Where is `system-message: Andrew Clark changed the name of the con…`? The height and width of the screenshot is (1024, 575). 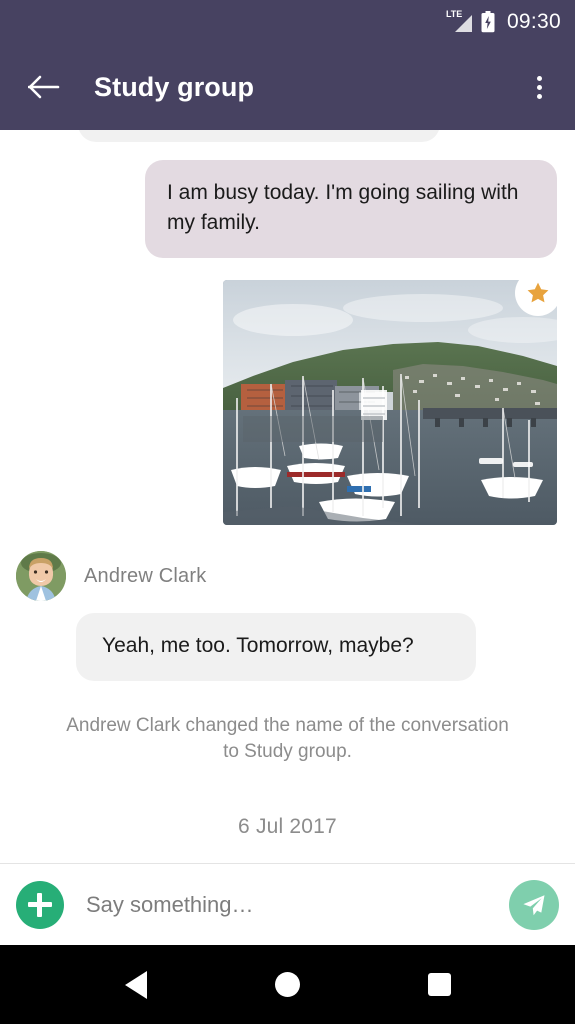
system-message: Andrew Clark changed the name of the con… is located at coordinates (287, 738).